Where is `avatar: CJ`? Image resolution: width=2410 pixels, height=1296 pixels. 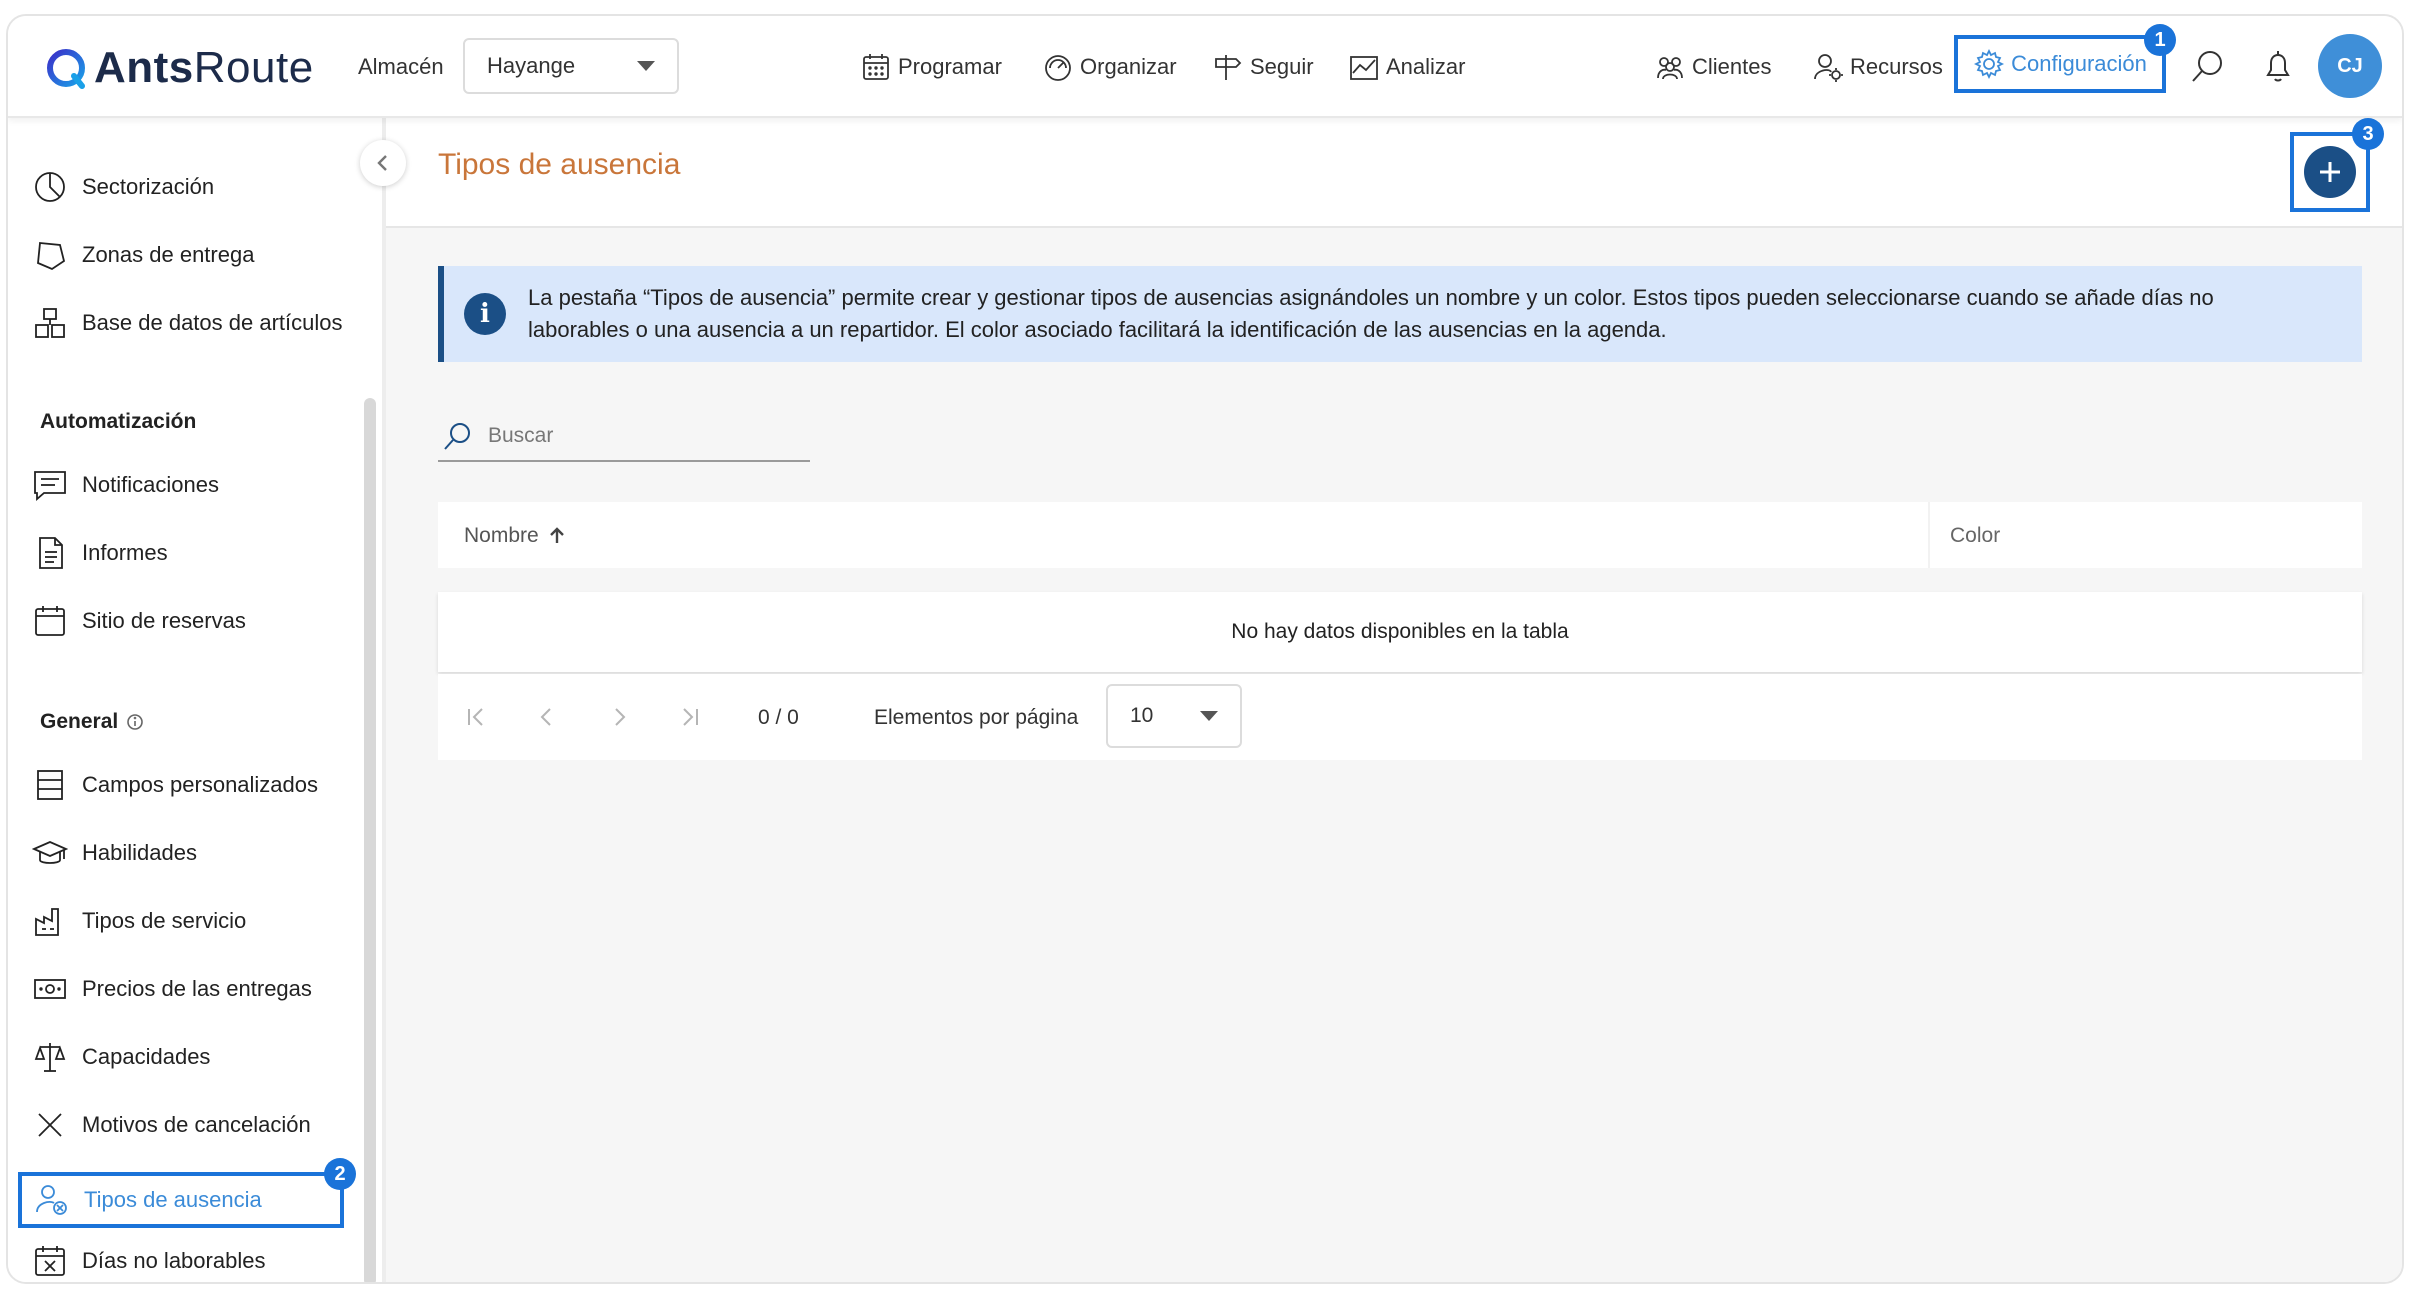
avatar: CJ is located at coordinates (2350, 66).